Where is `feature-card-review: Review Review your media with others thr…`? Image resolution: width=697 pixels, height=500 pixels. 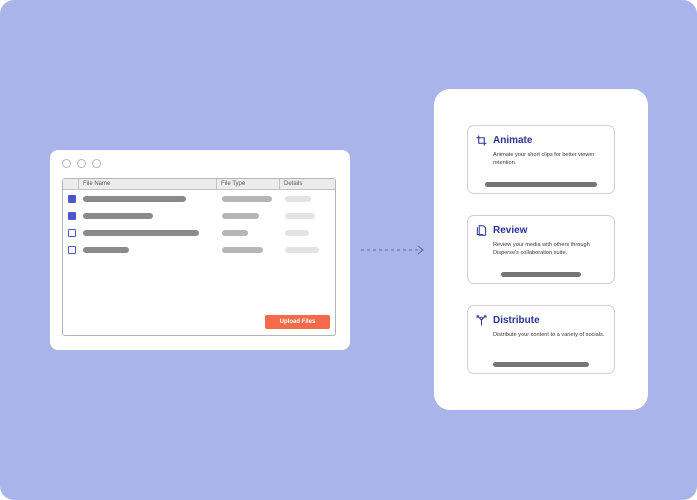
feature-card-review: Review Review your media with others thr… is located at coordinates (541, 249).